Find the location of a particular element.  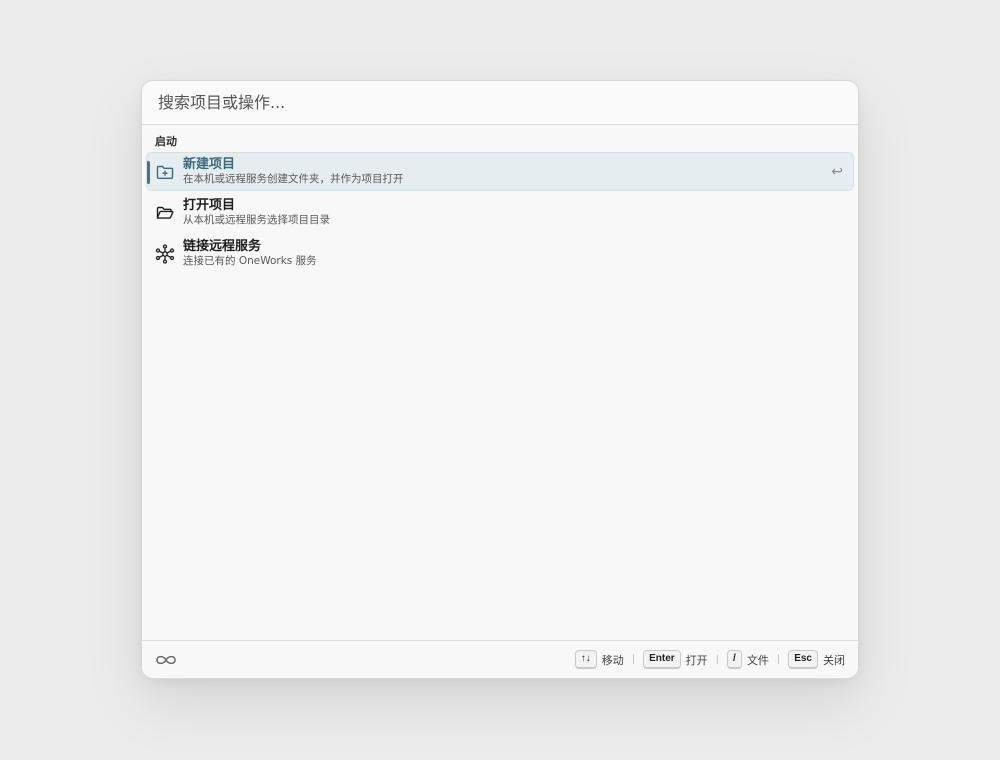

action-item-open-project: 打开项目 从本机或远程服务选择项目目录 is located at coordinates (500, 212).